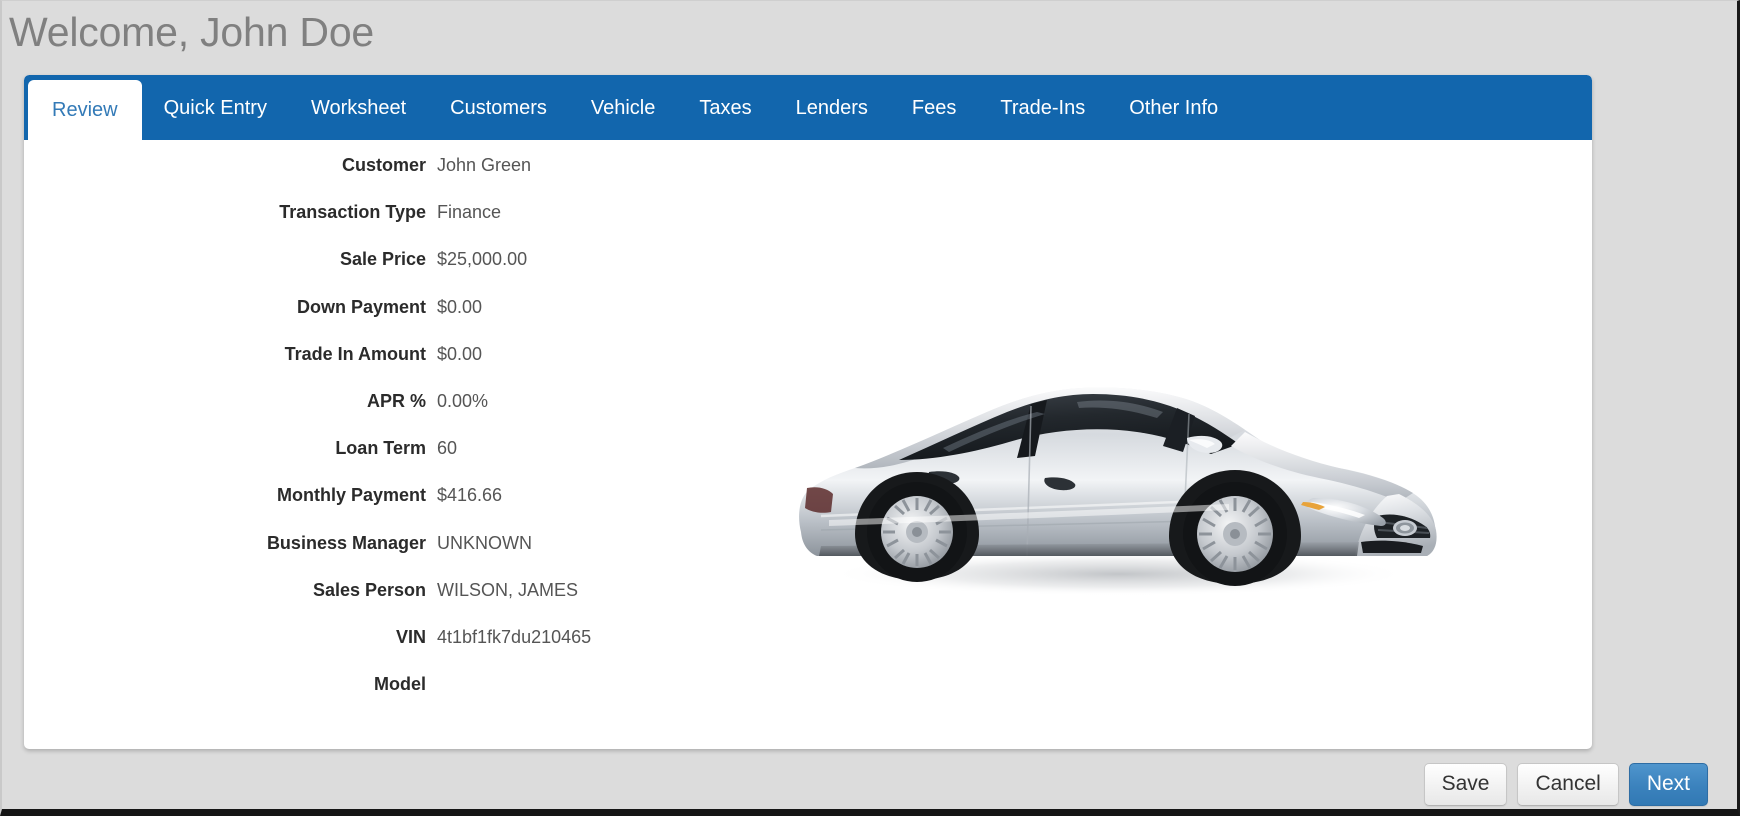  I want to click on detail-row: Transaction Type Finance, so click(808, 210).